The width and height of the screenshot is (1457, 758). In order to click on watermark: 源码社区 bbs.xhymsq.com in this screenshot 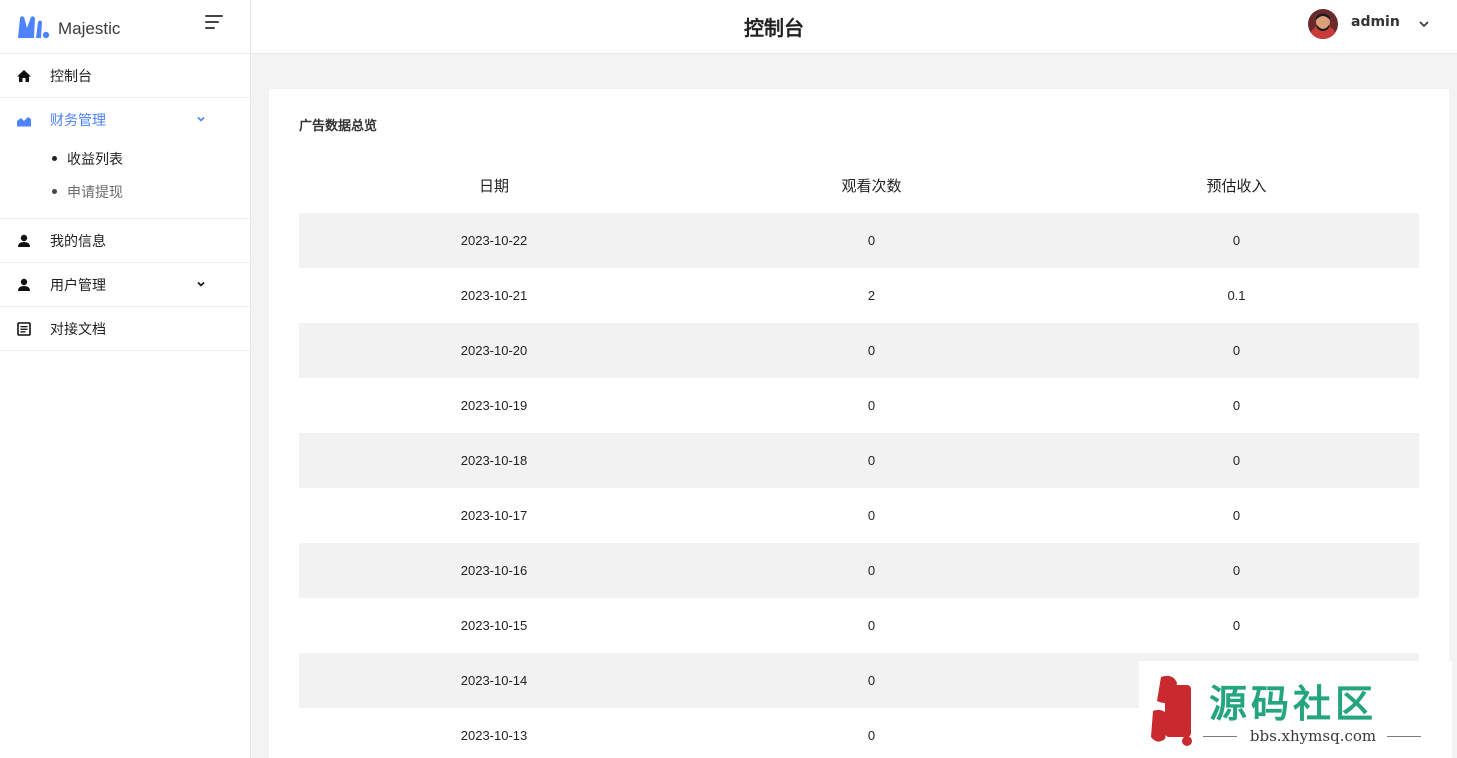, I will do `click(1295, 709)`.